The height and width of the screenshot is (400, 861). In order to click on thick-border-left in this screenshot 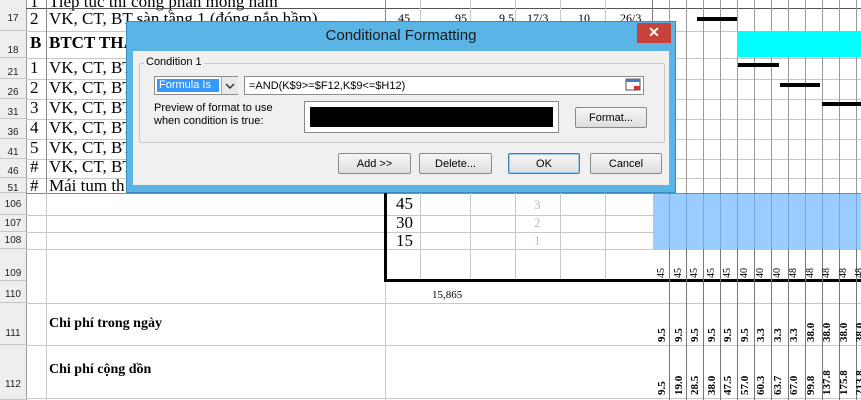, I will do `click(385, 237)`.